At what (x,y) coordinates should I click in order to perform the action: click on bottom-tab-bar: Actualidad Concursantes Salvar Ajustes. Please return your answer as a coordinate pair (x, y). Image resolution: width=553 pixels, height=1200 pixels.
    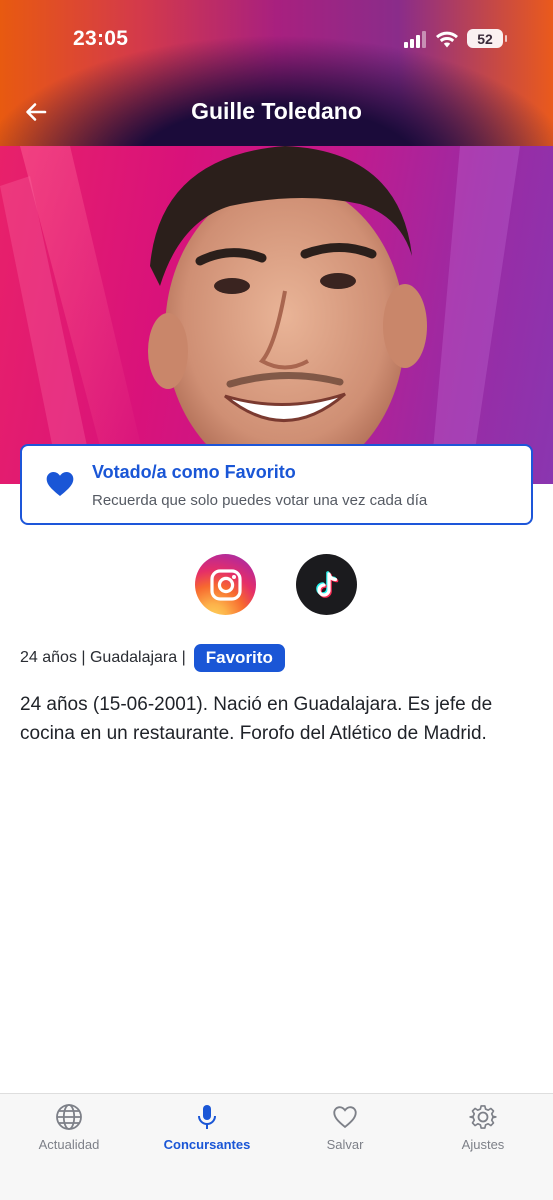
    Looking at the image, I should click on (276, 1146).